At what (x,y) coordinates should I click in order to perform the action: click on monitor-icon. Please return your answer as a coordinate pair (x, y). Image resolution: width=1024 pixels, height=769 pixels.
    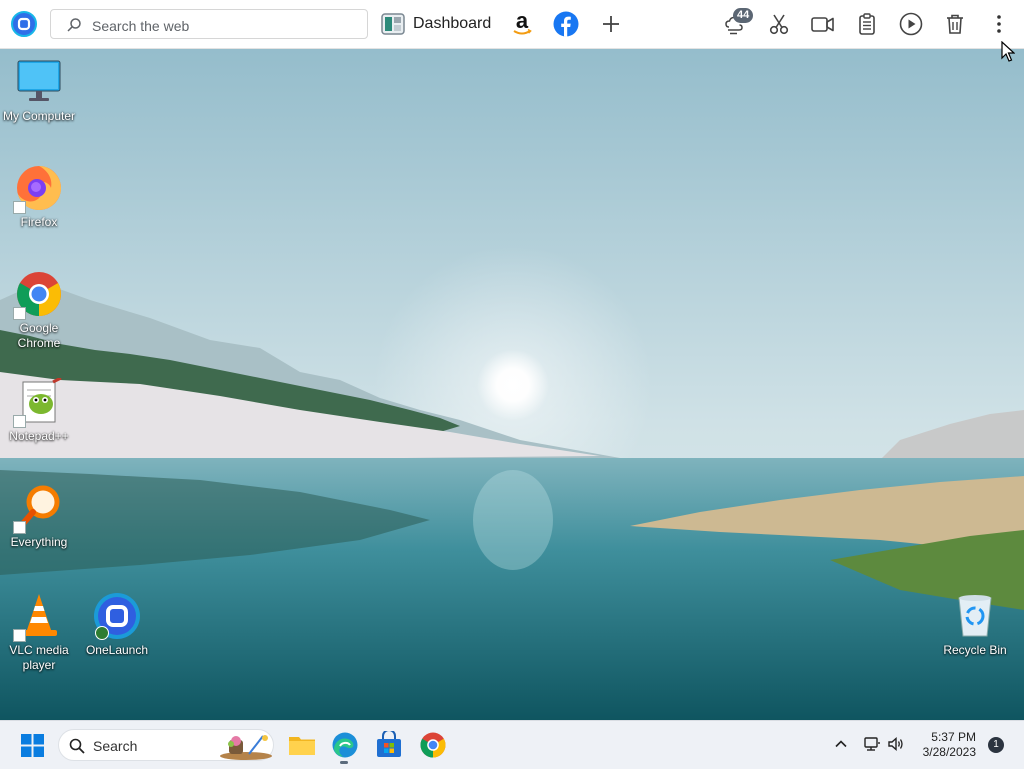
    Looking at the image, I should click on (39, 82).